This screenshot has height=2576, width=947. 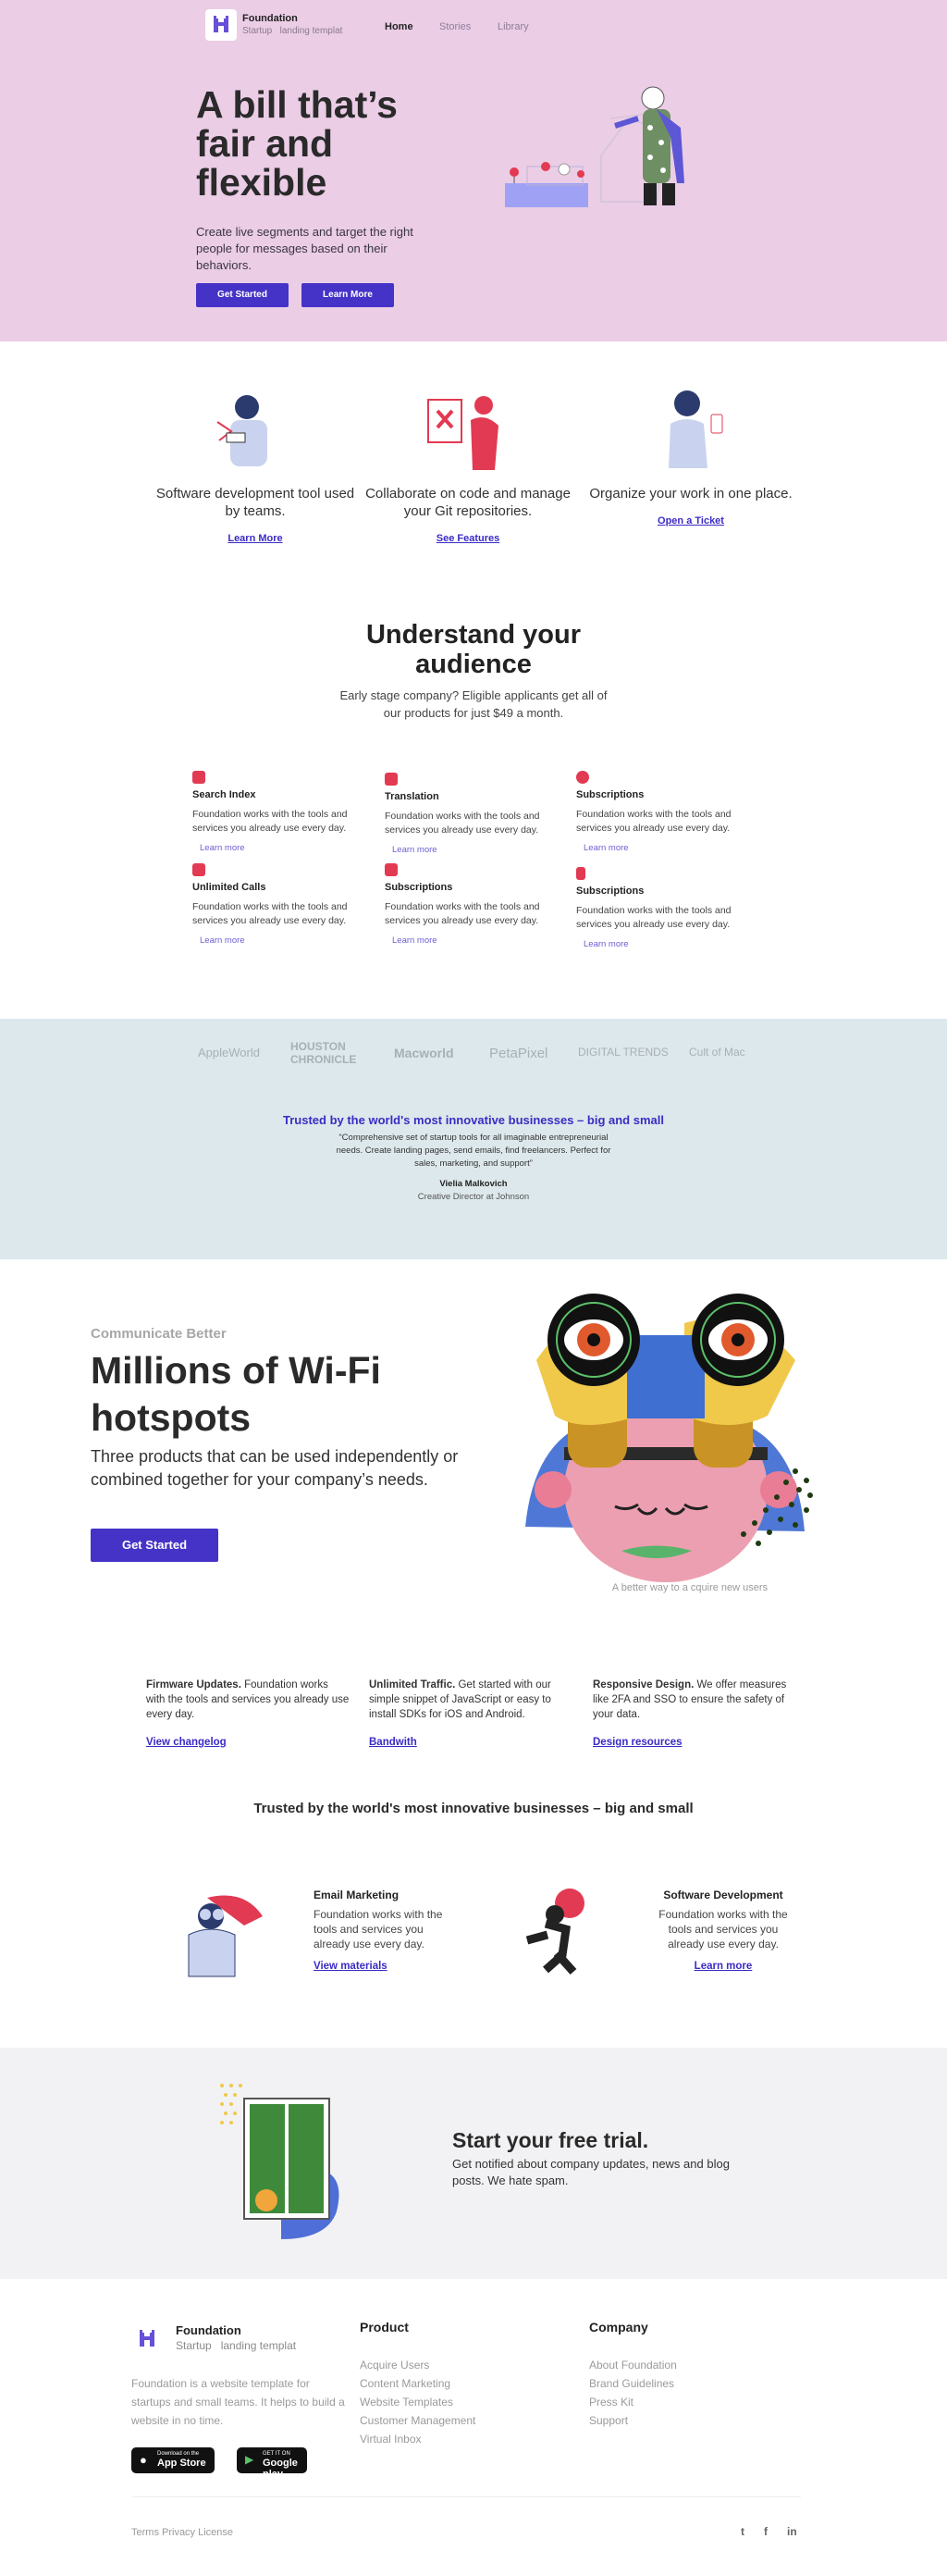 I want to click on hero-illustration, so click(x=594, y=147).